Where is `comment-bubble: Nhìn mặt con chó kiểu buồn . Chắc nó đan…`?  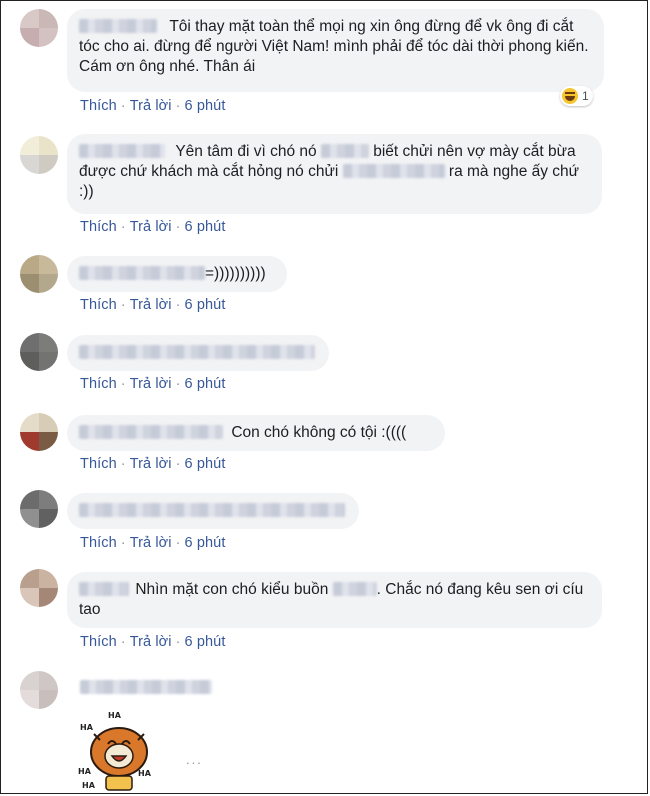 comment-bubble: Nhìn mặt con chó kiểu buồn . Chắc nó đan… is located at coordinates (334, 600).